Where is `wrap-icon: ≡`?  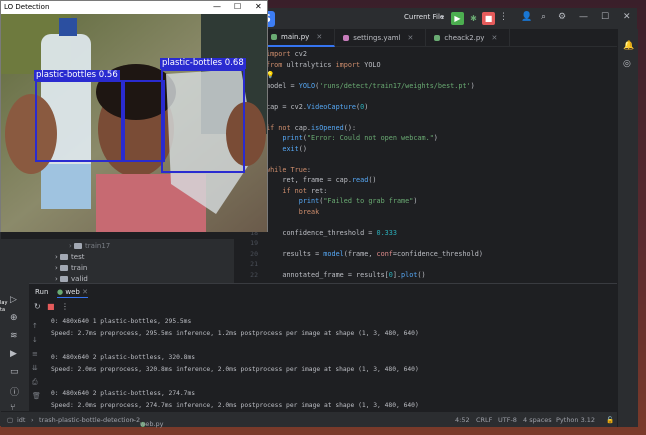 wrap-icon: ≡ is located at coordinates (35, 354).